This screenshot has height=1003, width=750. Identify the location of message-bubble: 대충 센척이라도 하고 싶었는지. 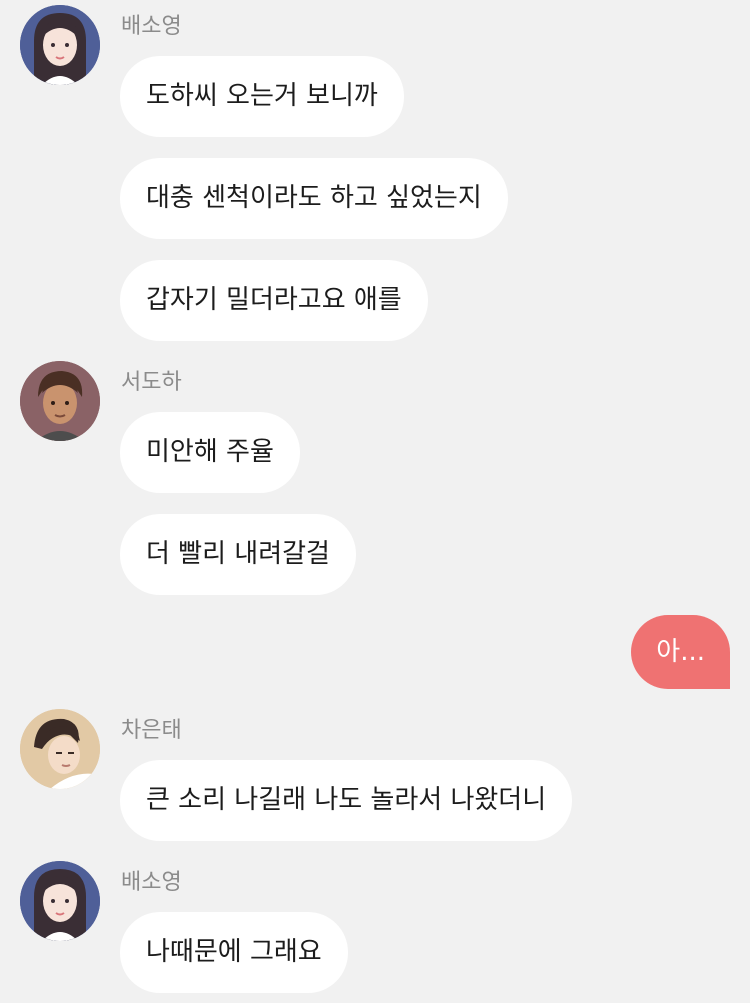
(314, 198).